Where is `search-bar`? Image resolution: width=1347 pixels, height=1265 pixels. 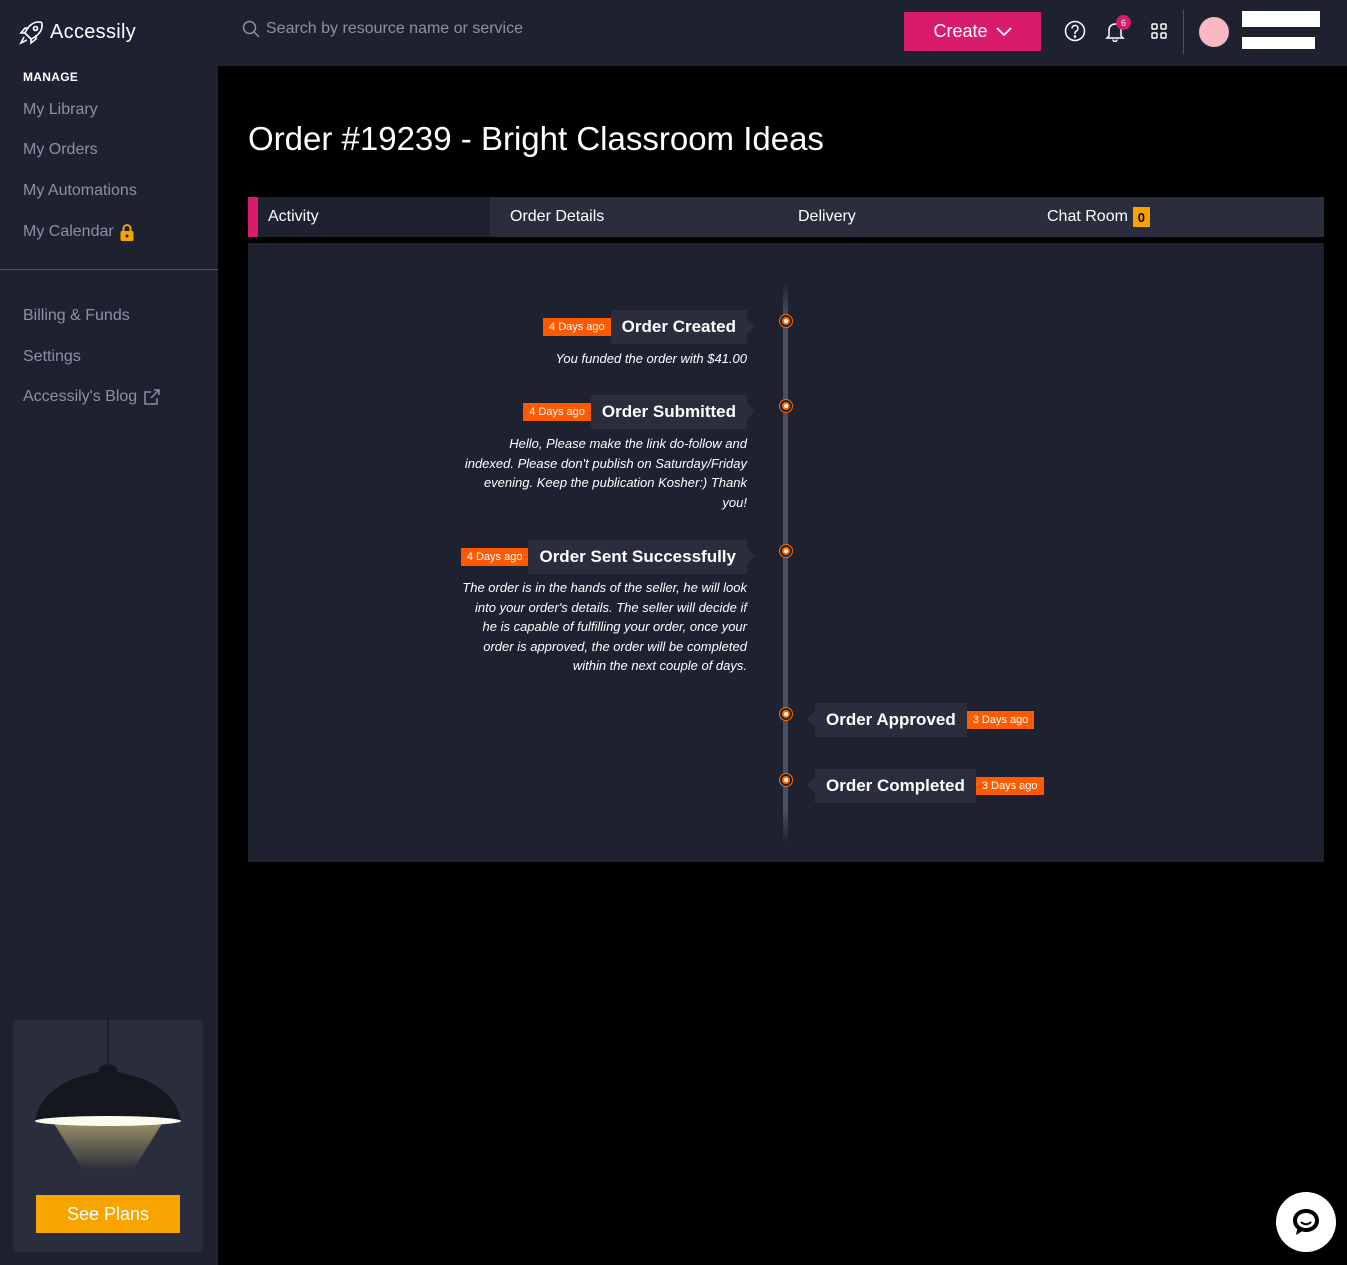 search-bar is located at coordinates (414, 29).